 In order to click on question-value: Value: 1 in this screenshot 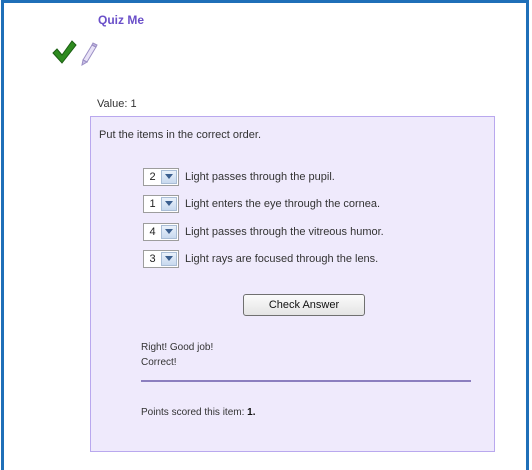, I will do `click(117, 104)`.